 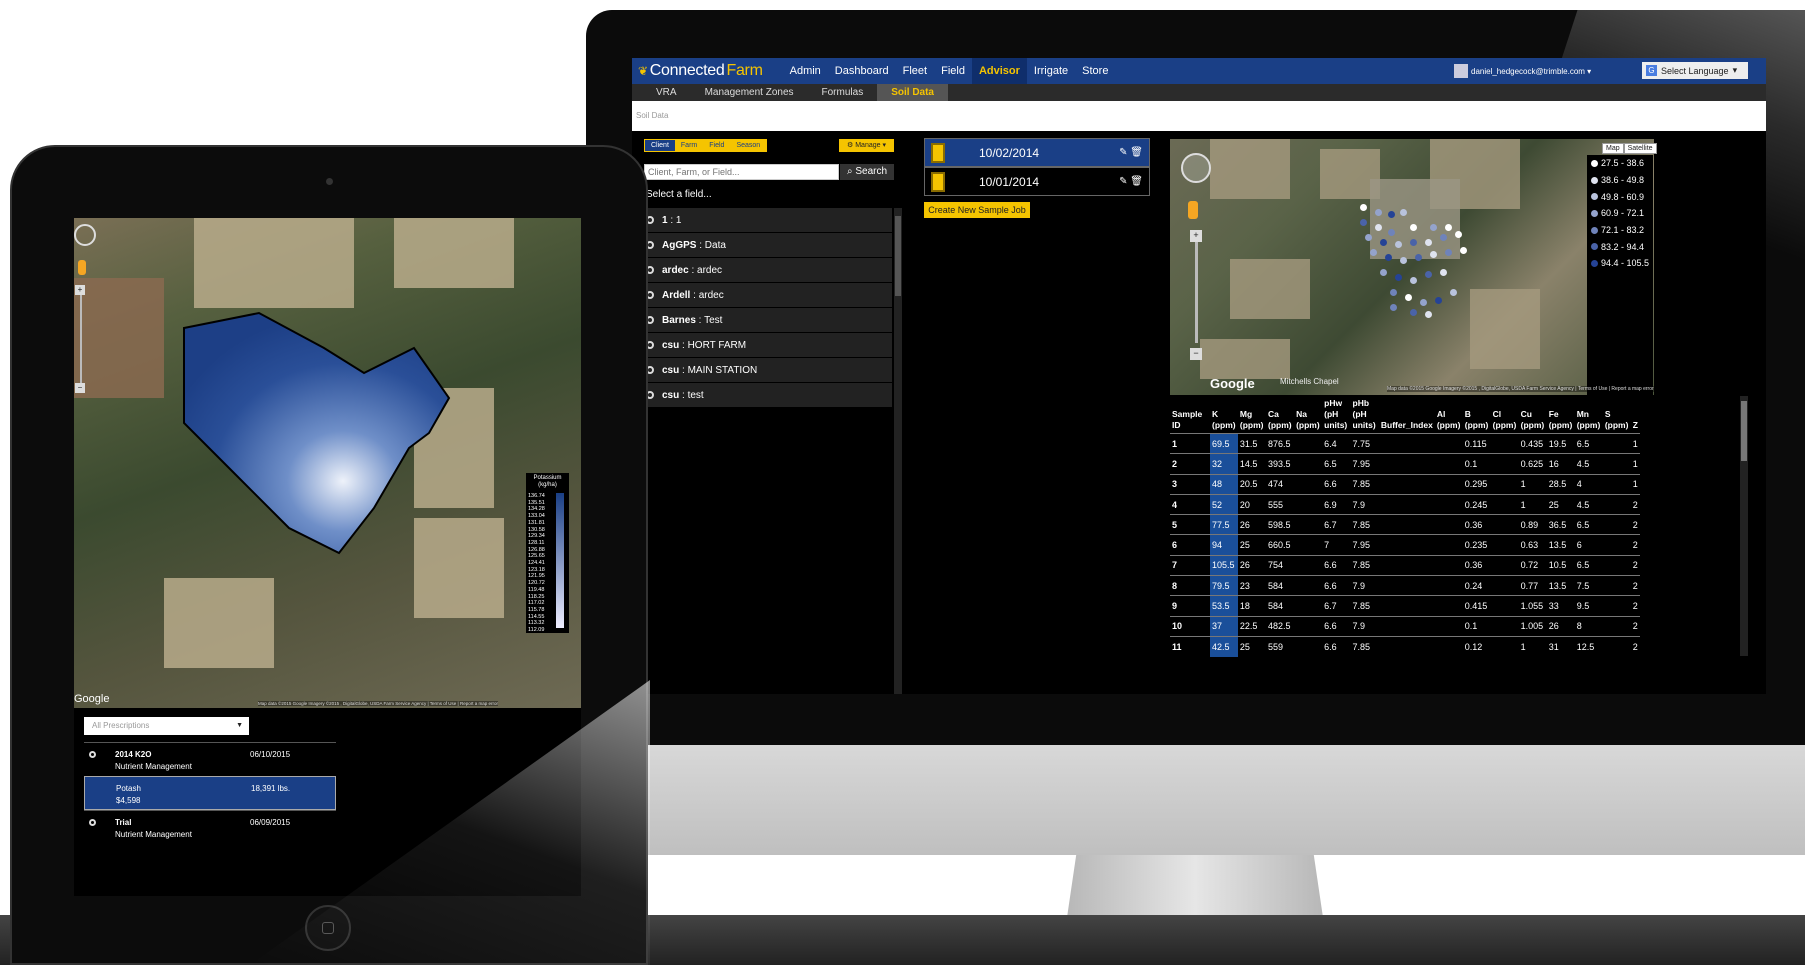 I want to click on table-row: 2 32 14.5 393.5 6.5 7.95 0.1 0.625 16 4.5 1, so click(x=1405, y=464).